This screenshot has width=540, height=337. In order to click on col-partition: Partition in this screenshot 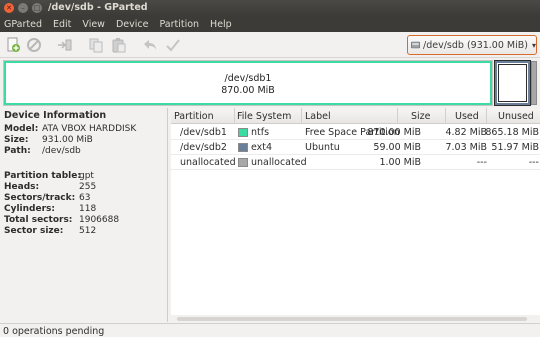, I will do `click(194, 116)`.